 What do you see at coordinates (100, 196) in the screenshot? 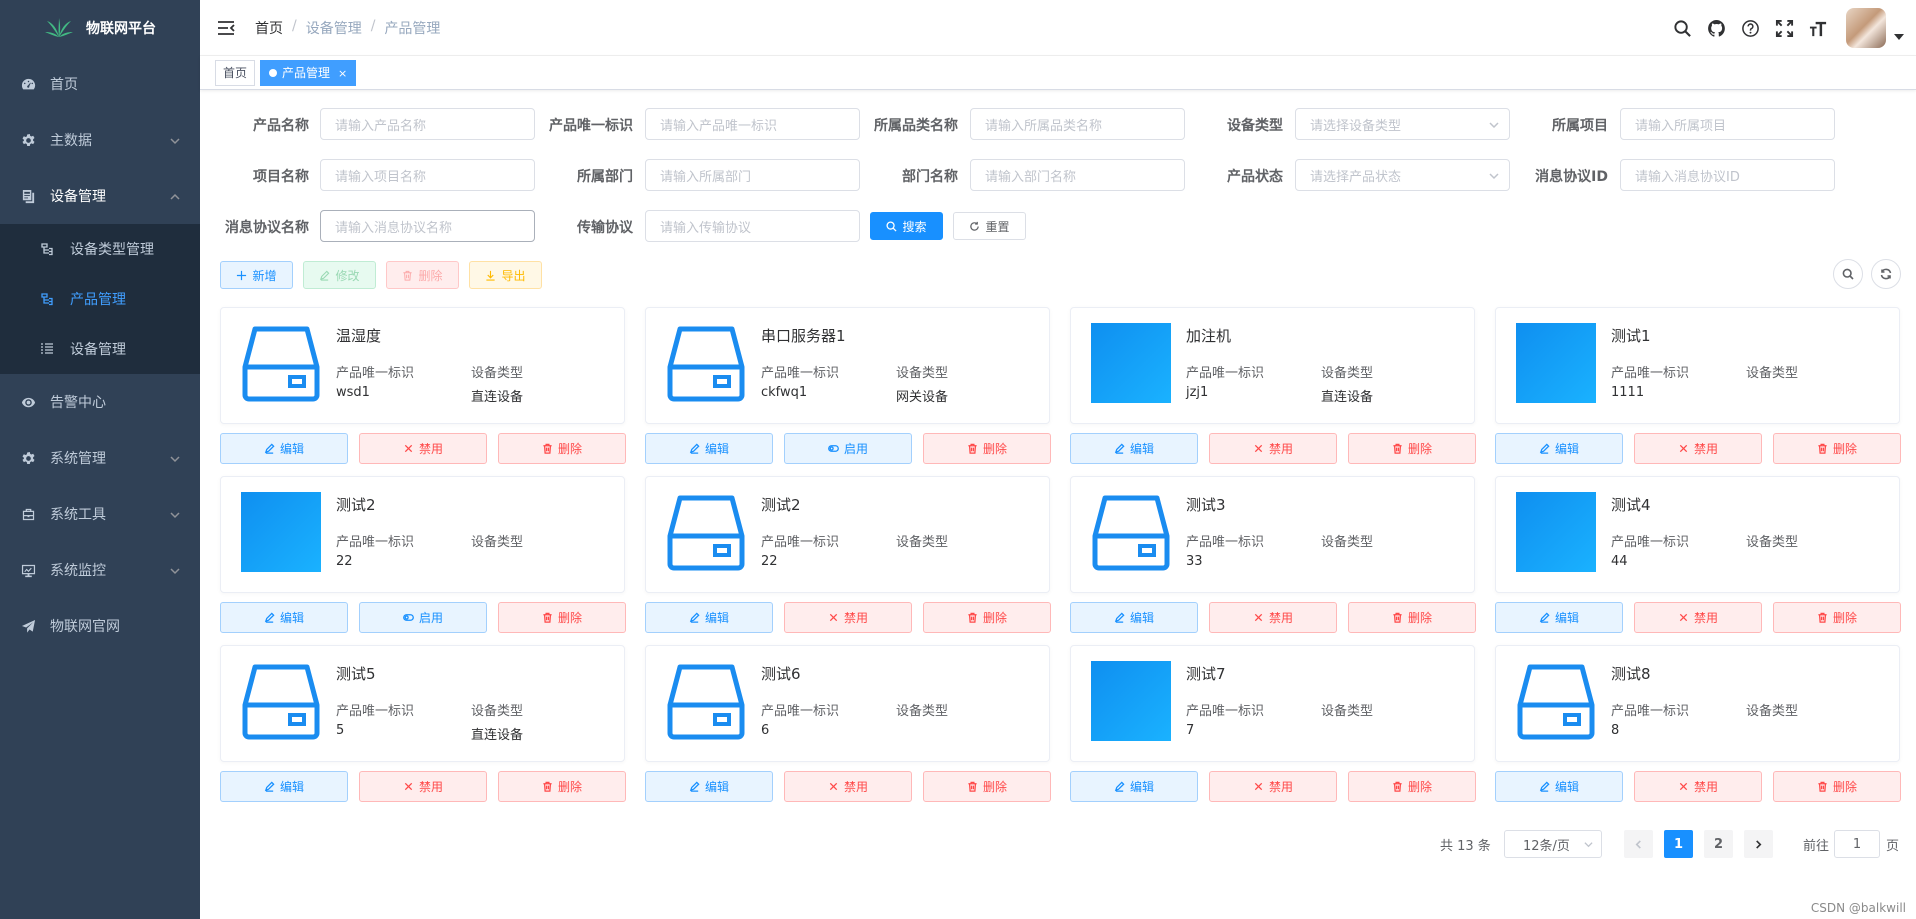
I see `sidebar-item-device-management: 设备管理` at bounding box center [100, 196].